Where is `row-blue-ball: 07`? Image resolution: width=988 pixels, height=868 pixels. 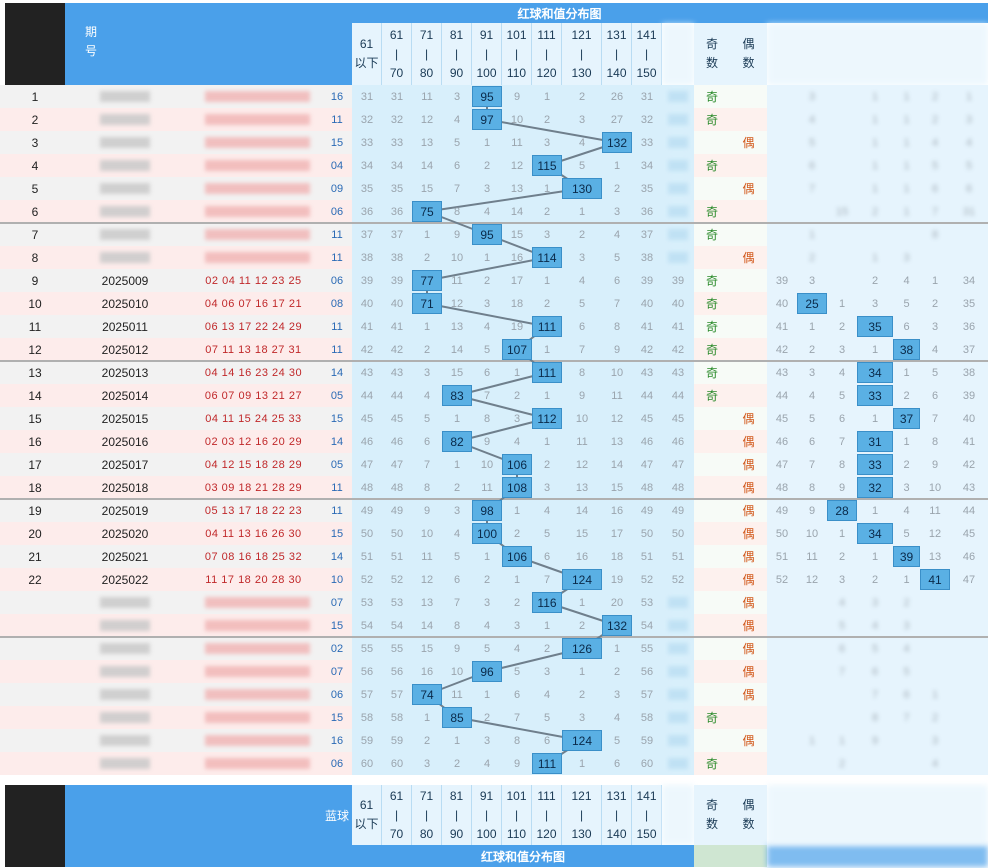 row-blue-ball: 07 is located at coordinates (337, 671).